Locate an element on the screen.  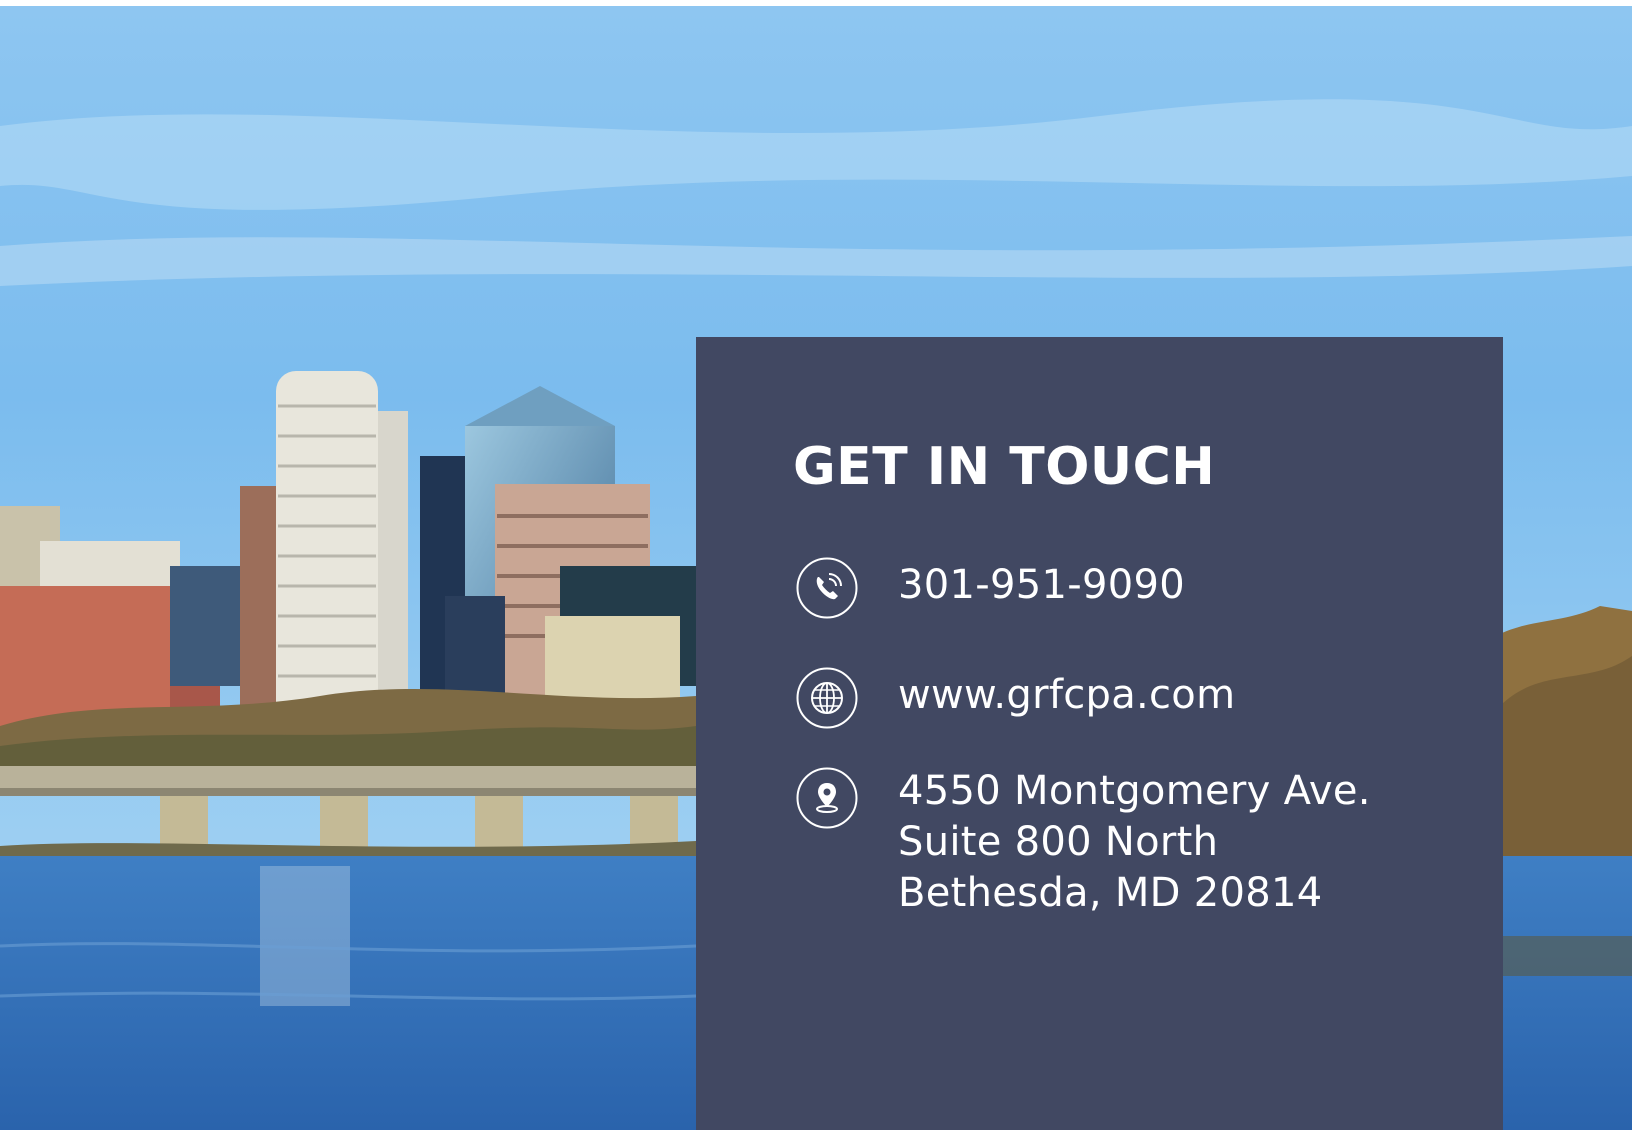
address-line-1: 4550 Montgomery Ave. is located at coordinates (1134, 791).